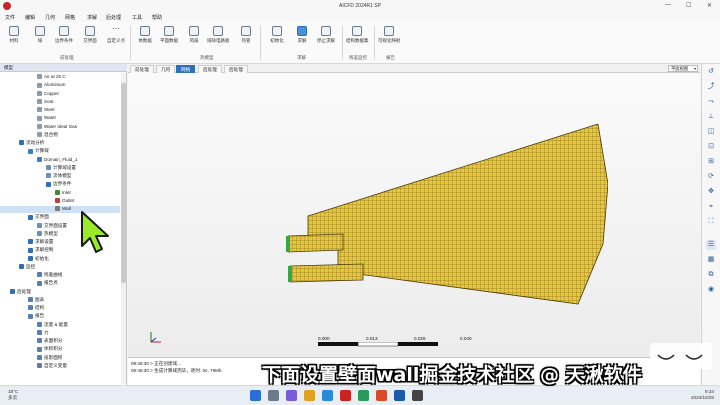 The image size is (720, 405). Describe the element at coordinates (60, 77) in the screenshot. I see `tree-item: Air at 25 C` at that location.